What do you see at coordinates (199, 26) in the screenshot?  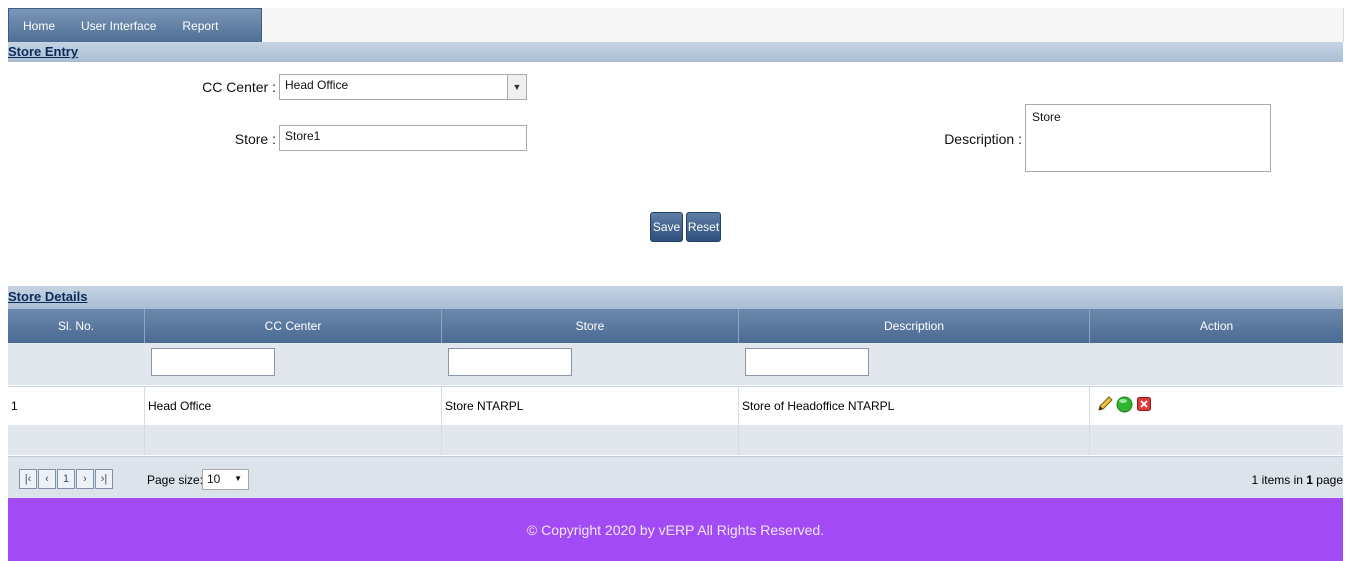 I see `menu-report: Report` at bounding box center [199, 26].